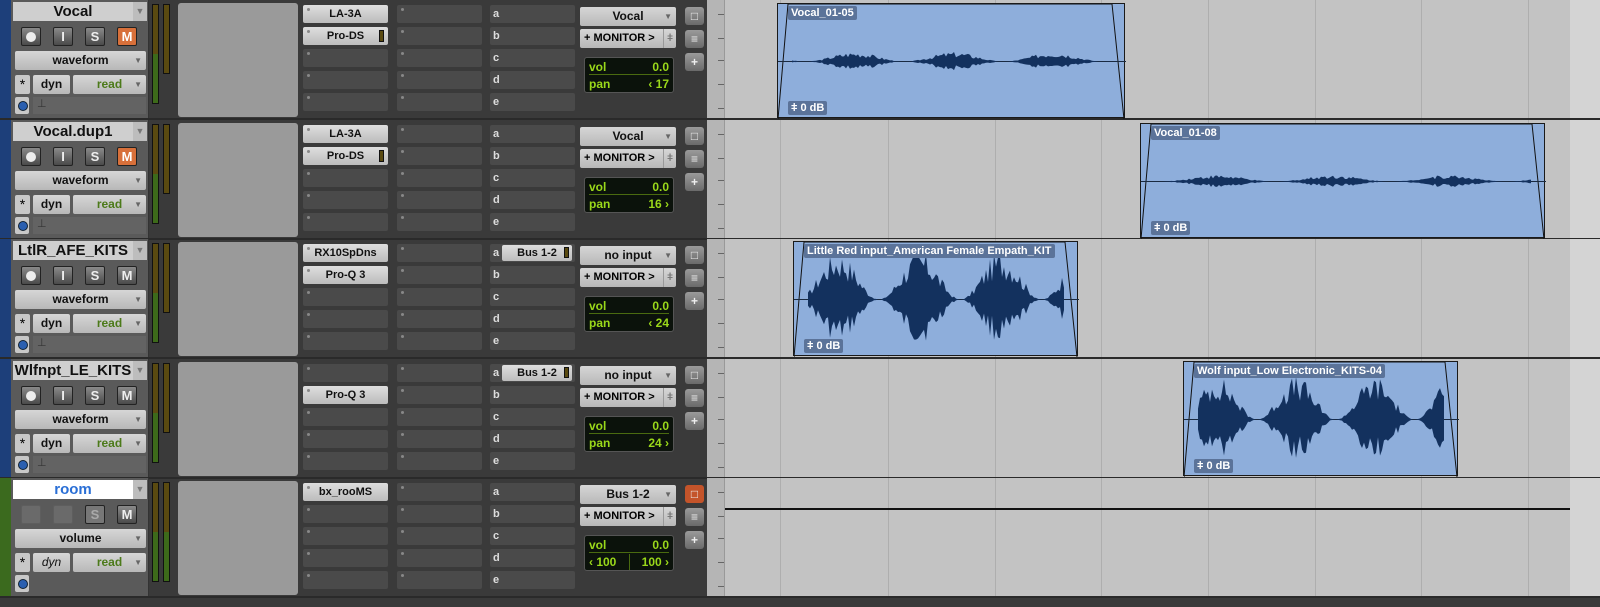  I want to click on comments-icon: ≡, so click(694, 159).